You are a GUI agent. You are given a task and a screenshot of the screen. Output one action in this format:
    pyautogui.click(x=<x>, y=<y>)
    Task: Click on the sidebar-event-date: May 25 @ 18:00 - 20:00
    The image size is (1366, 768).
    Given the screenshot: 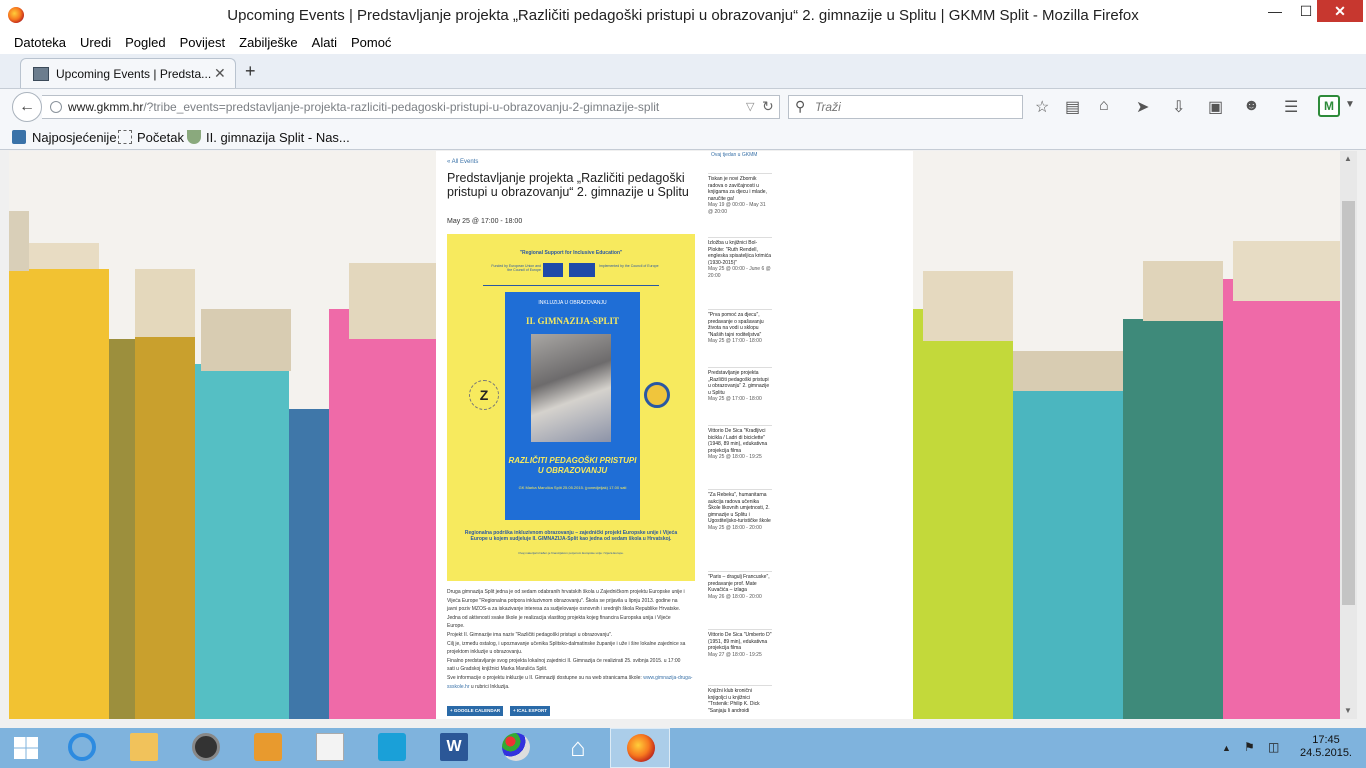 What is the action you would take?
    pyautogui.click(x=735, y=527)
    